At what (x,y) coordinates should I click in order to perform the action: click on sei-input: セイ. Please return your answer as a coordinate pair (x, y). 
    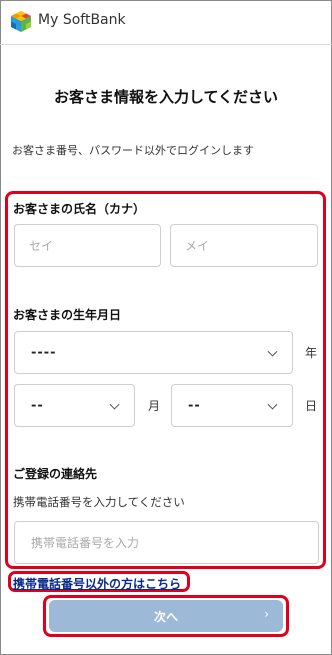
    Looking at the image, I should click on (87, 245).